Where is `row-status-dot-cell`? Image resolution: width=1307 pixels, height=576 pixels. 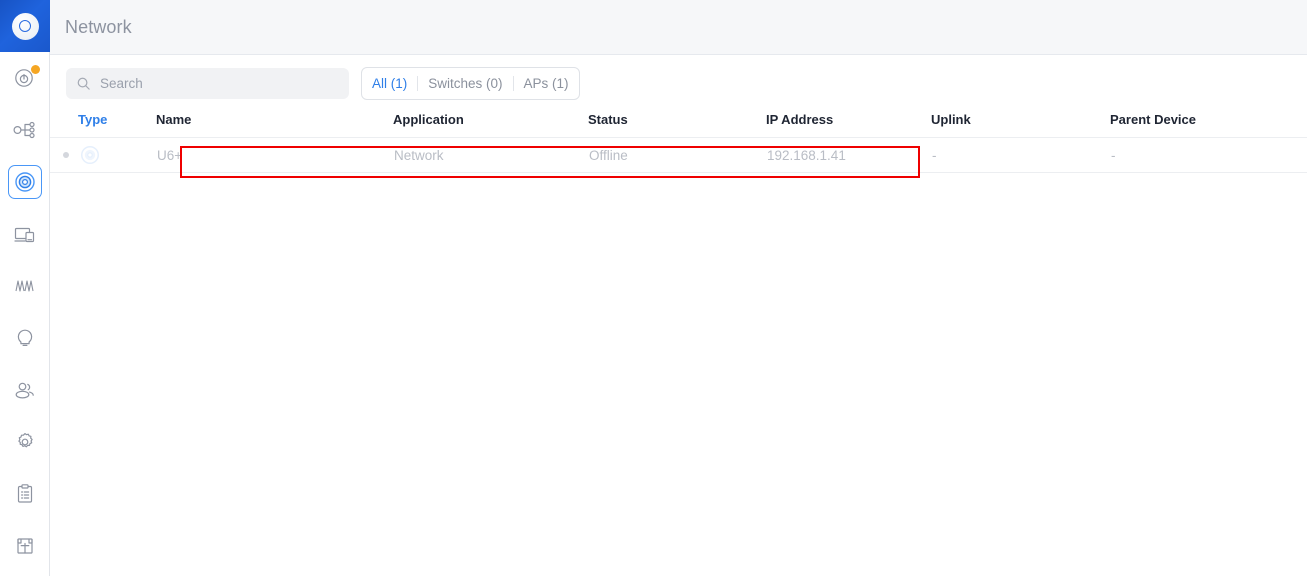 row-status-dot-cell is located at coordinates (64, 155).